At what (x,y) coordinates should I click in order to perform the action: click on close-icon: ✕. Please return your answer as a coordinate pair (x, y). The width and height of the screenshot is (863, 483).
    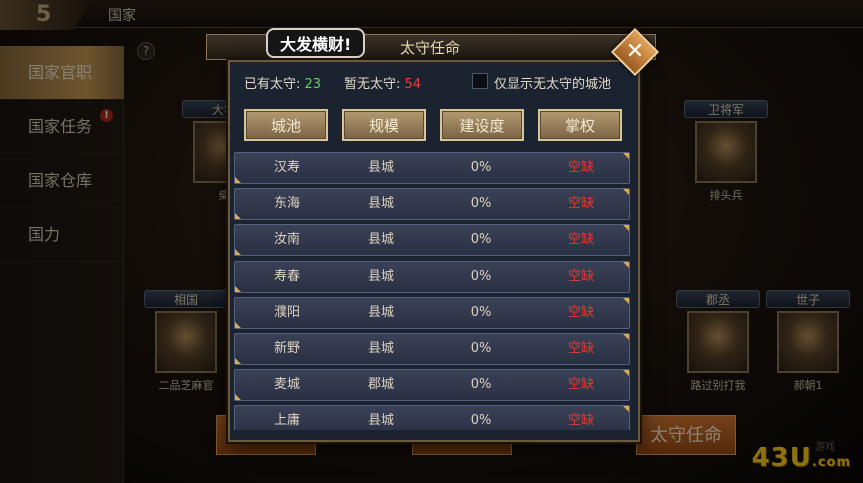
    Looking at the image, I should click on (635, 52).